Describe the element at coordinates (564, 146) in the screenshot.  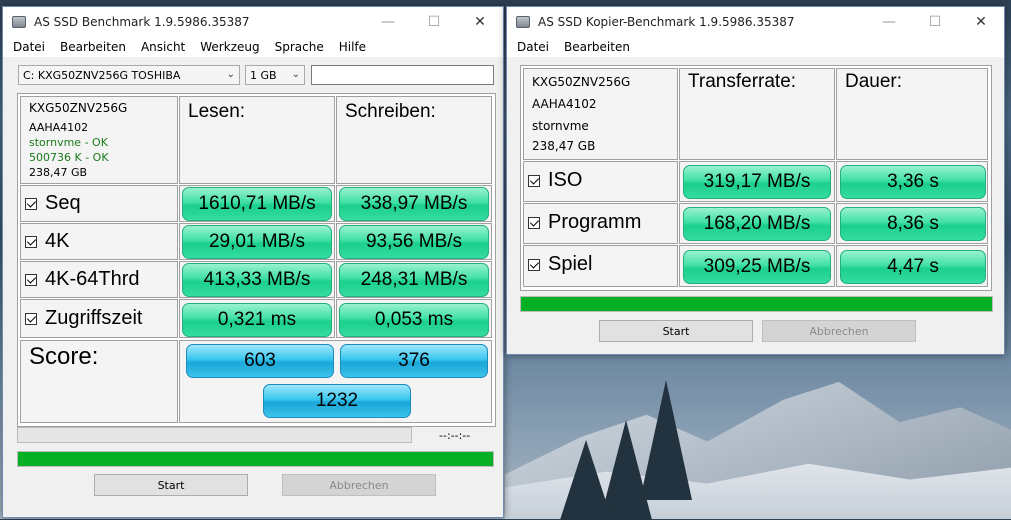
I see `drive-capacity: 238,47 GB` at that location.